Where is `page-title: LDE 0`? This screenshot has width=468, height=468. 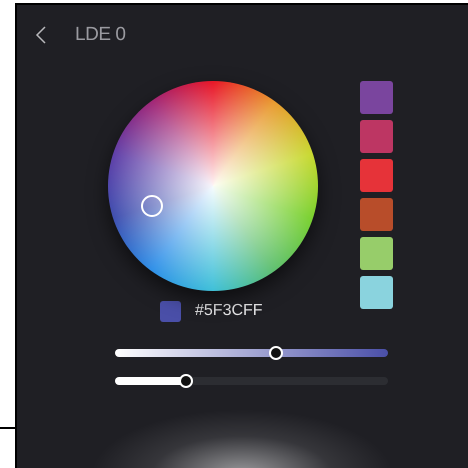
page-title: LDE 0 is located at coordinates (100, 34).